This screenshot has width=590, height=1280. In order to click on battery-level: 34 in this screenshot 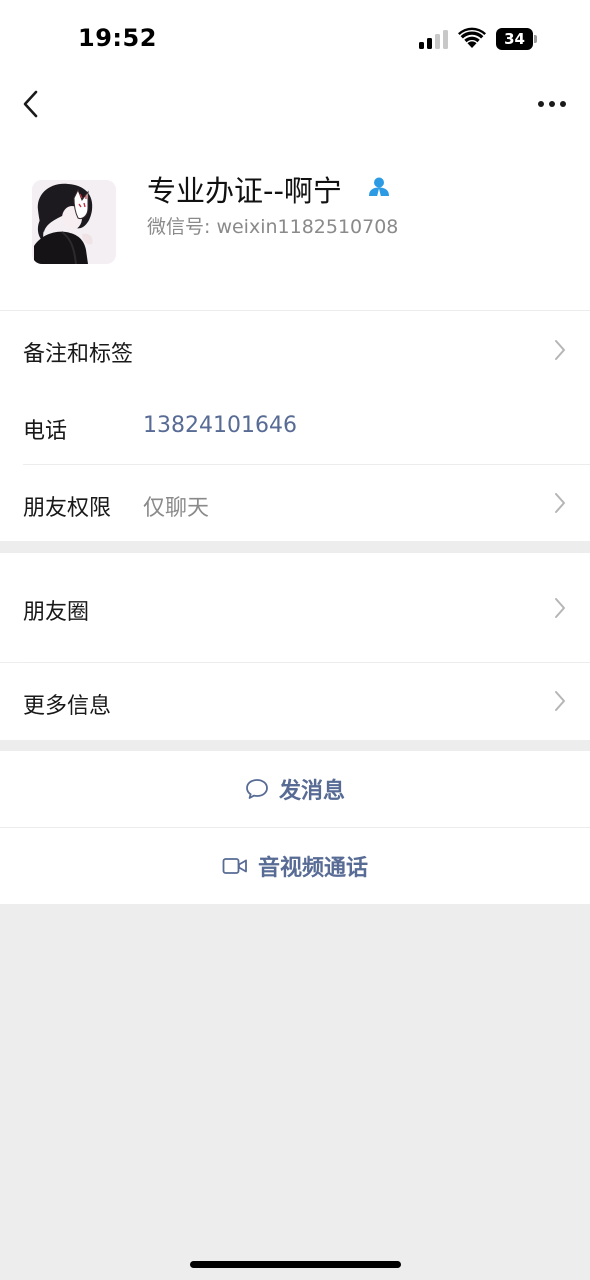, I will do `click(514, 39)`.